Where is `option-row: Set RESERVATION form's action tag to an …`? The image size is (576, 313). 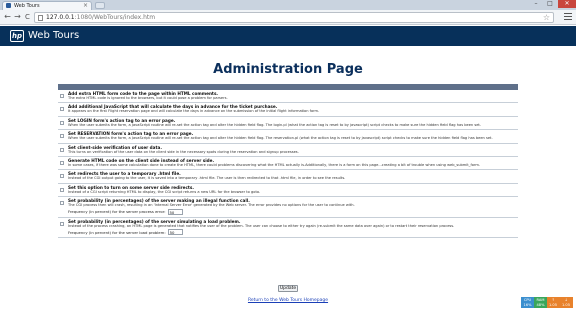 option-row: Set RESERVATION form's action tag to an … is located at coordinates (288, 137).